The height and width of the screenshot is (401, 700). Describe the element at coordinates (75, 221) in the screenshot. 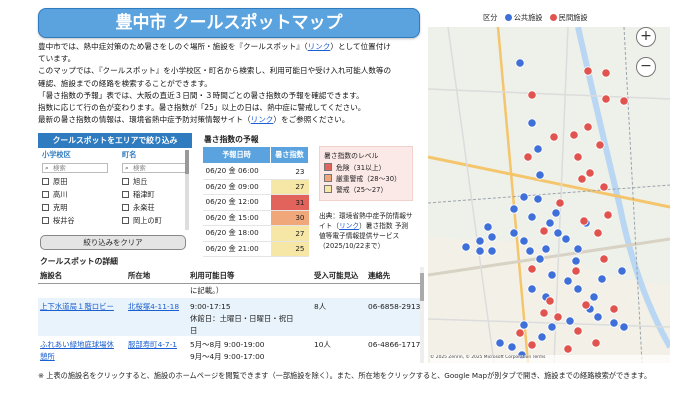

I see `school-option: 桜井谷` at that location.